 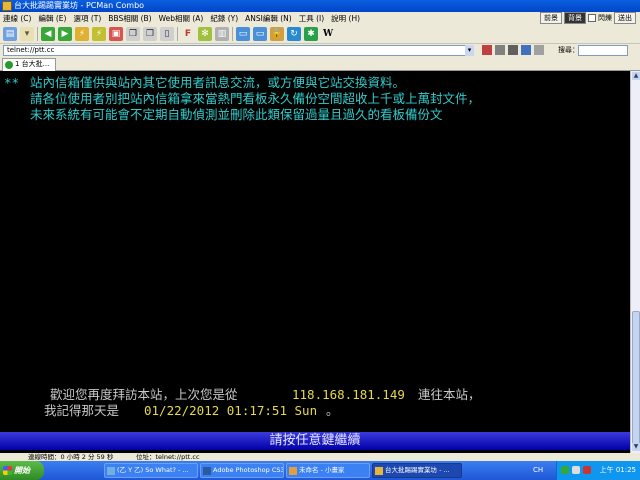 I want to click on start-button: 開始, so click(x=22, y=470).